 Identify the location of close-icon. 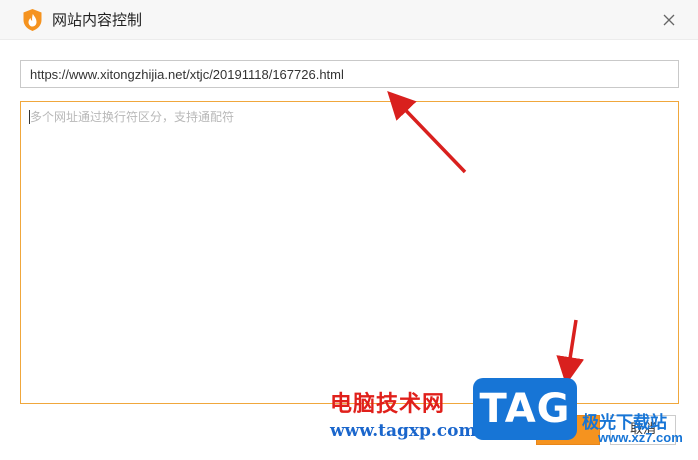
(669, 20).